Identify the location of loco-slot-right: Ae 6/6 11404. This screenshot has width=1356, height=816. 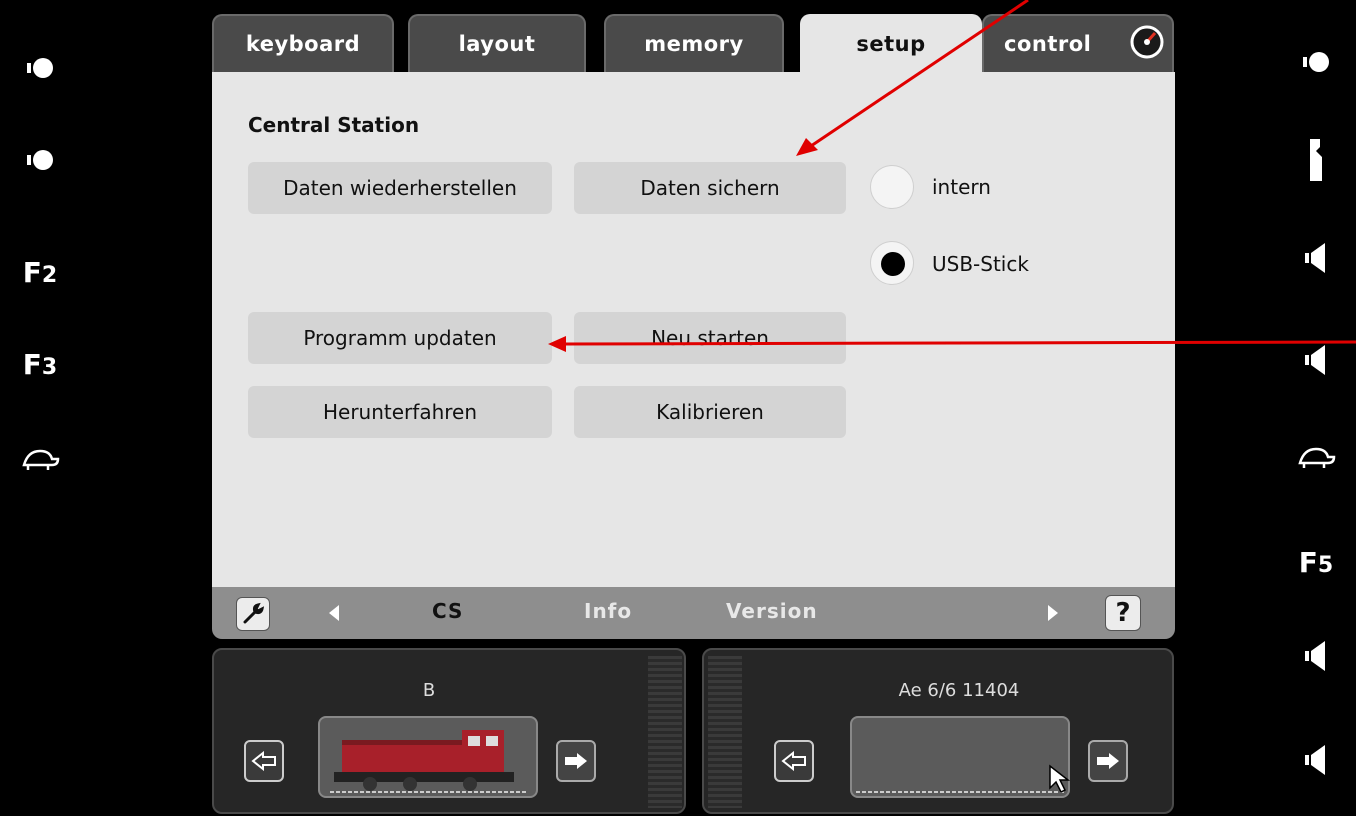
(938, 731).